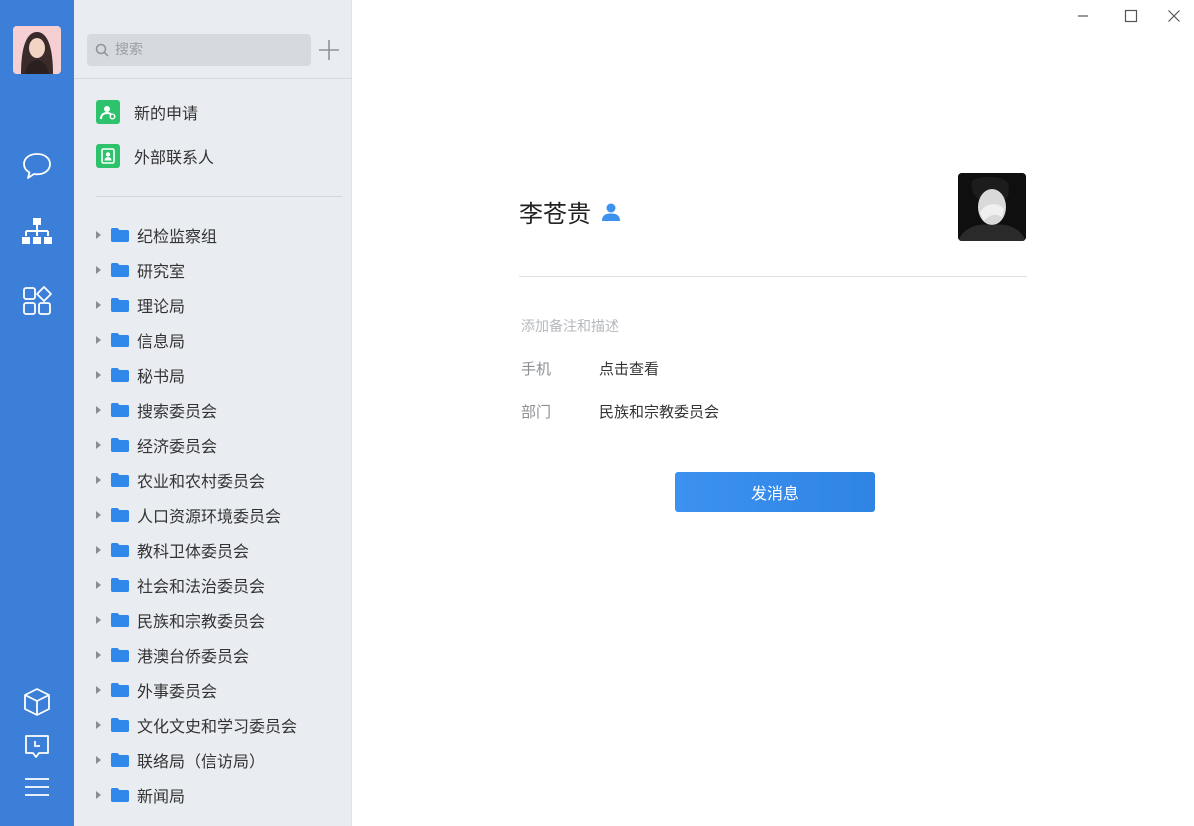 Image resolution: width=1194 pixels, height=826 pixels. I want to click on department-name: 搜索委员会, so click(177, 411).